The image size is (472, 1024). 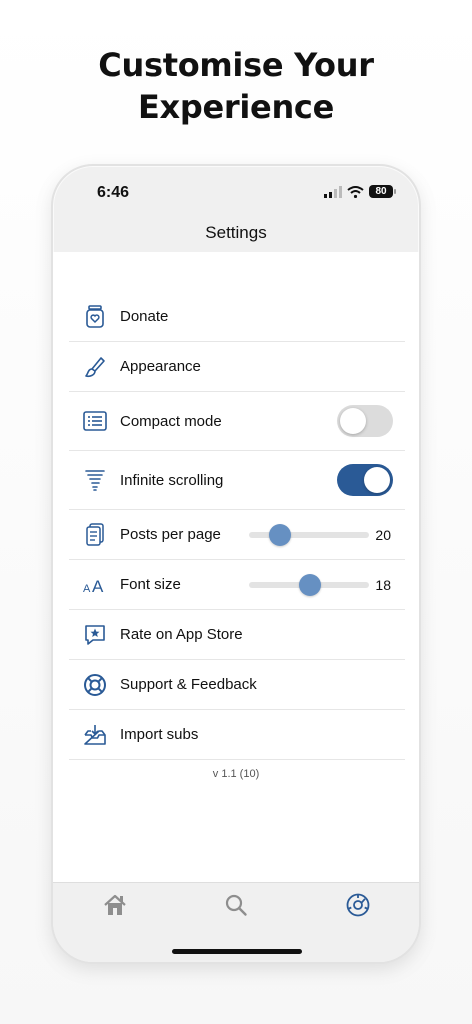 I want to click on donate-label: Donate, so click(x=144, y=316).